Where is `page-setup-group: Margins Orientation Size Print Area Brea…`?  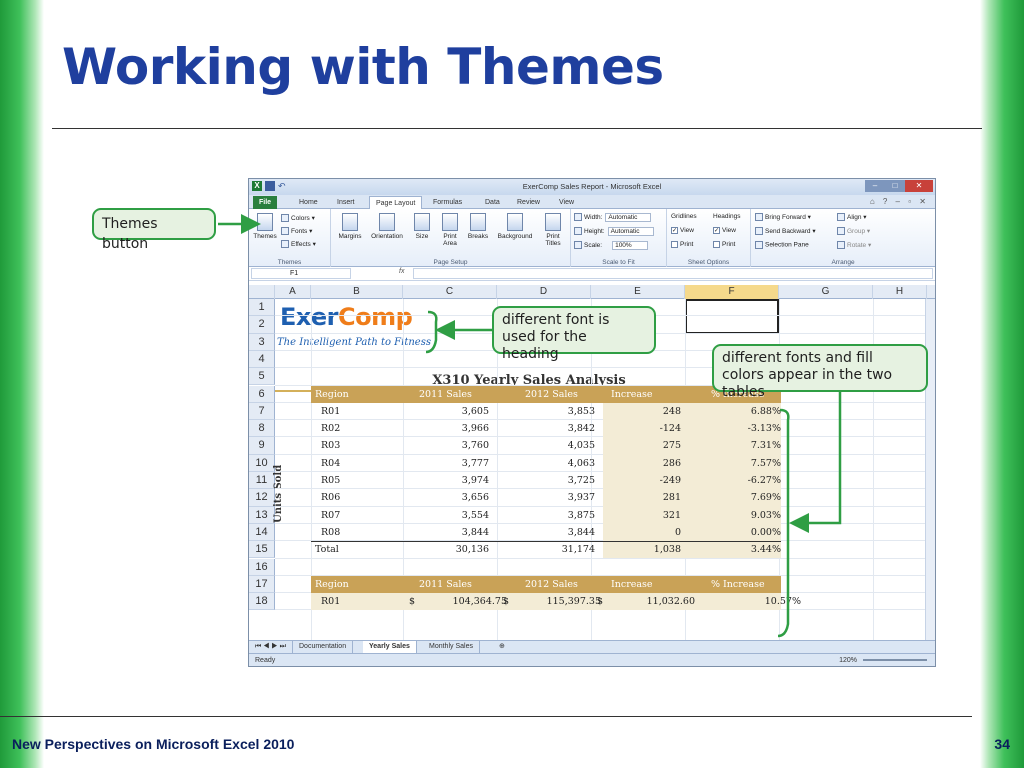 page-setup-group: Margins Orientation Size Print Area Brea… is located at coordinates (451, 238).